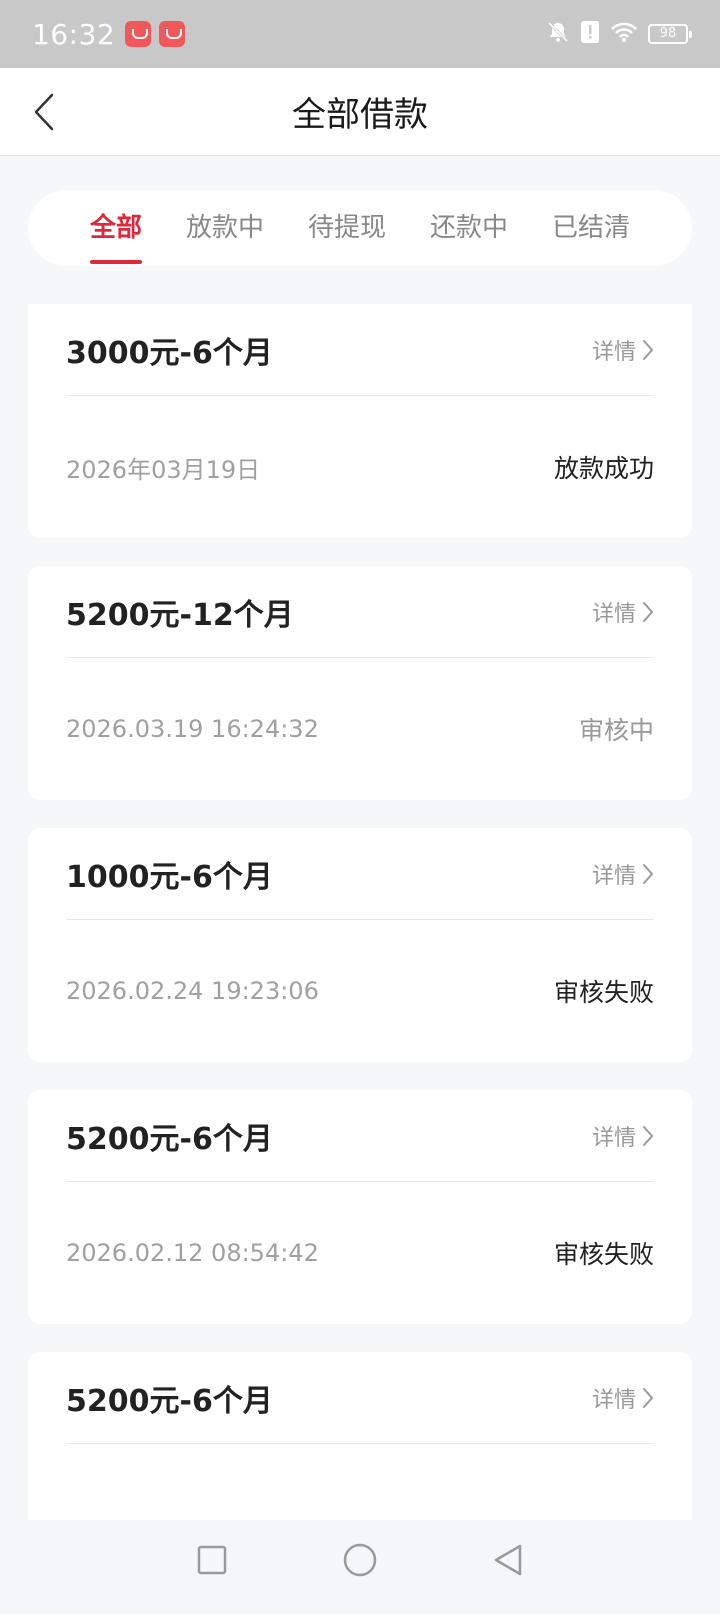 This screenshot has width=720, height=1614. What do you see at coordinates (360, 421) in the screenshot?
I see `loan-card: 3000元-6个月 详情 2026年03月19日 放款成功` at bounding box center [360, 421].